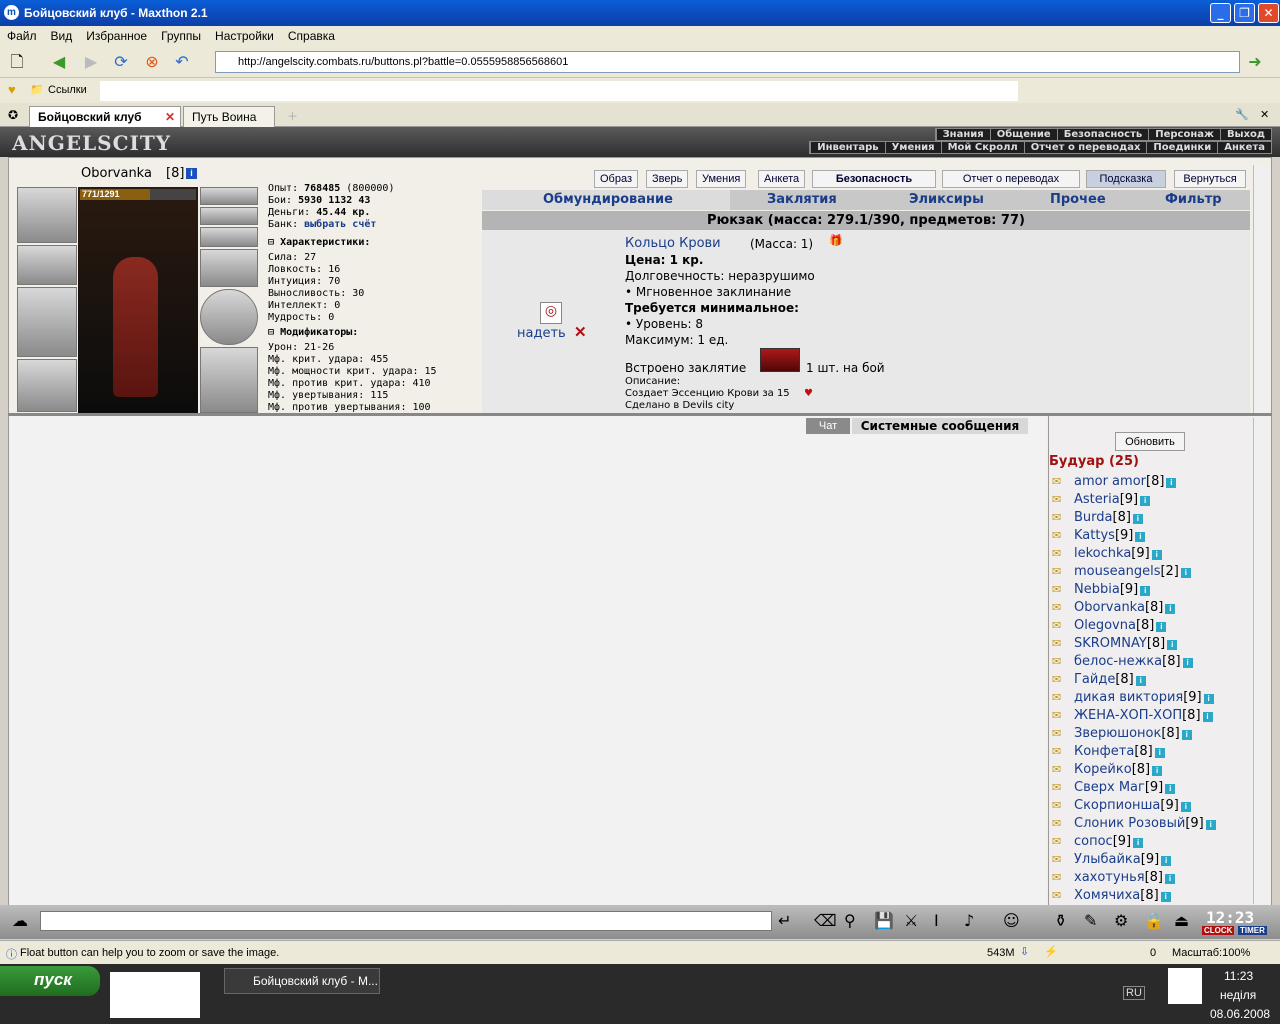 The width and height of the screenshot is (1280, 1024). What do you see at coordinates (1101, 500) in the screenshot?
I see `user-row: ✉ Asteria[9] i` at bounding box center [1101, 500].